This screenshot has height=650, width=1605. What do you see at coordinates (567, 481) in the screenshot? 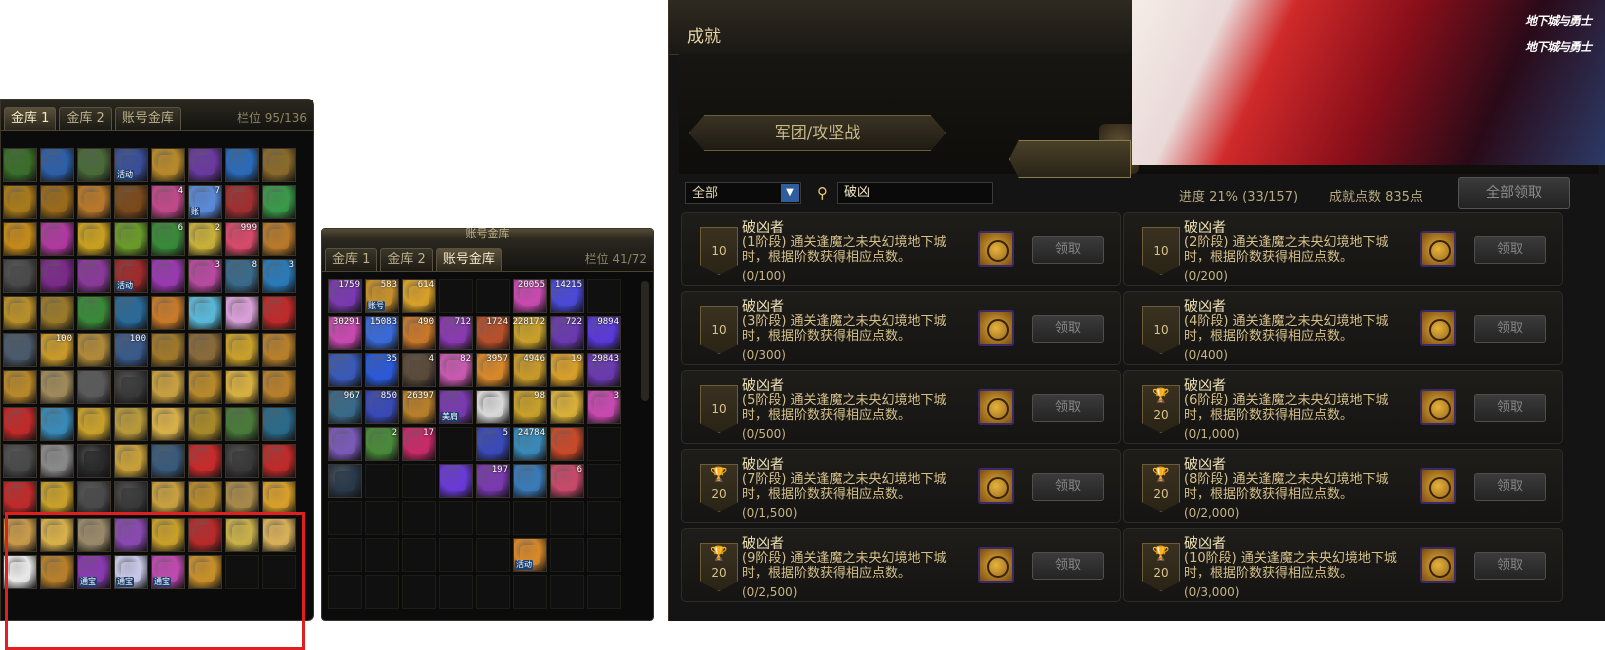
I see `item-slot: 6` at bounding box center [567, 481].